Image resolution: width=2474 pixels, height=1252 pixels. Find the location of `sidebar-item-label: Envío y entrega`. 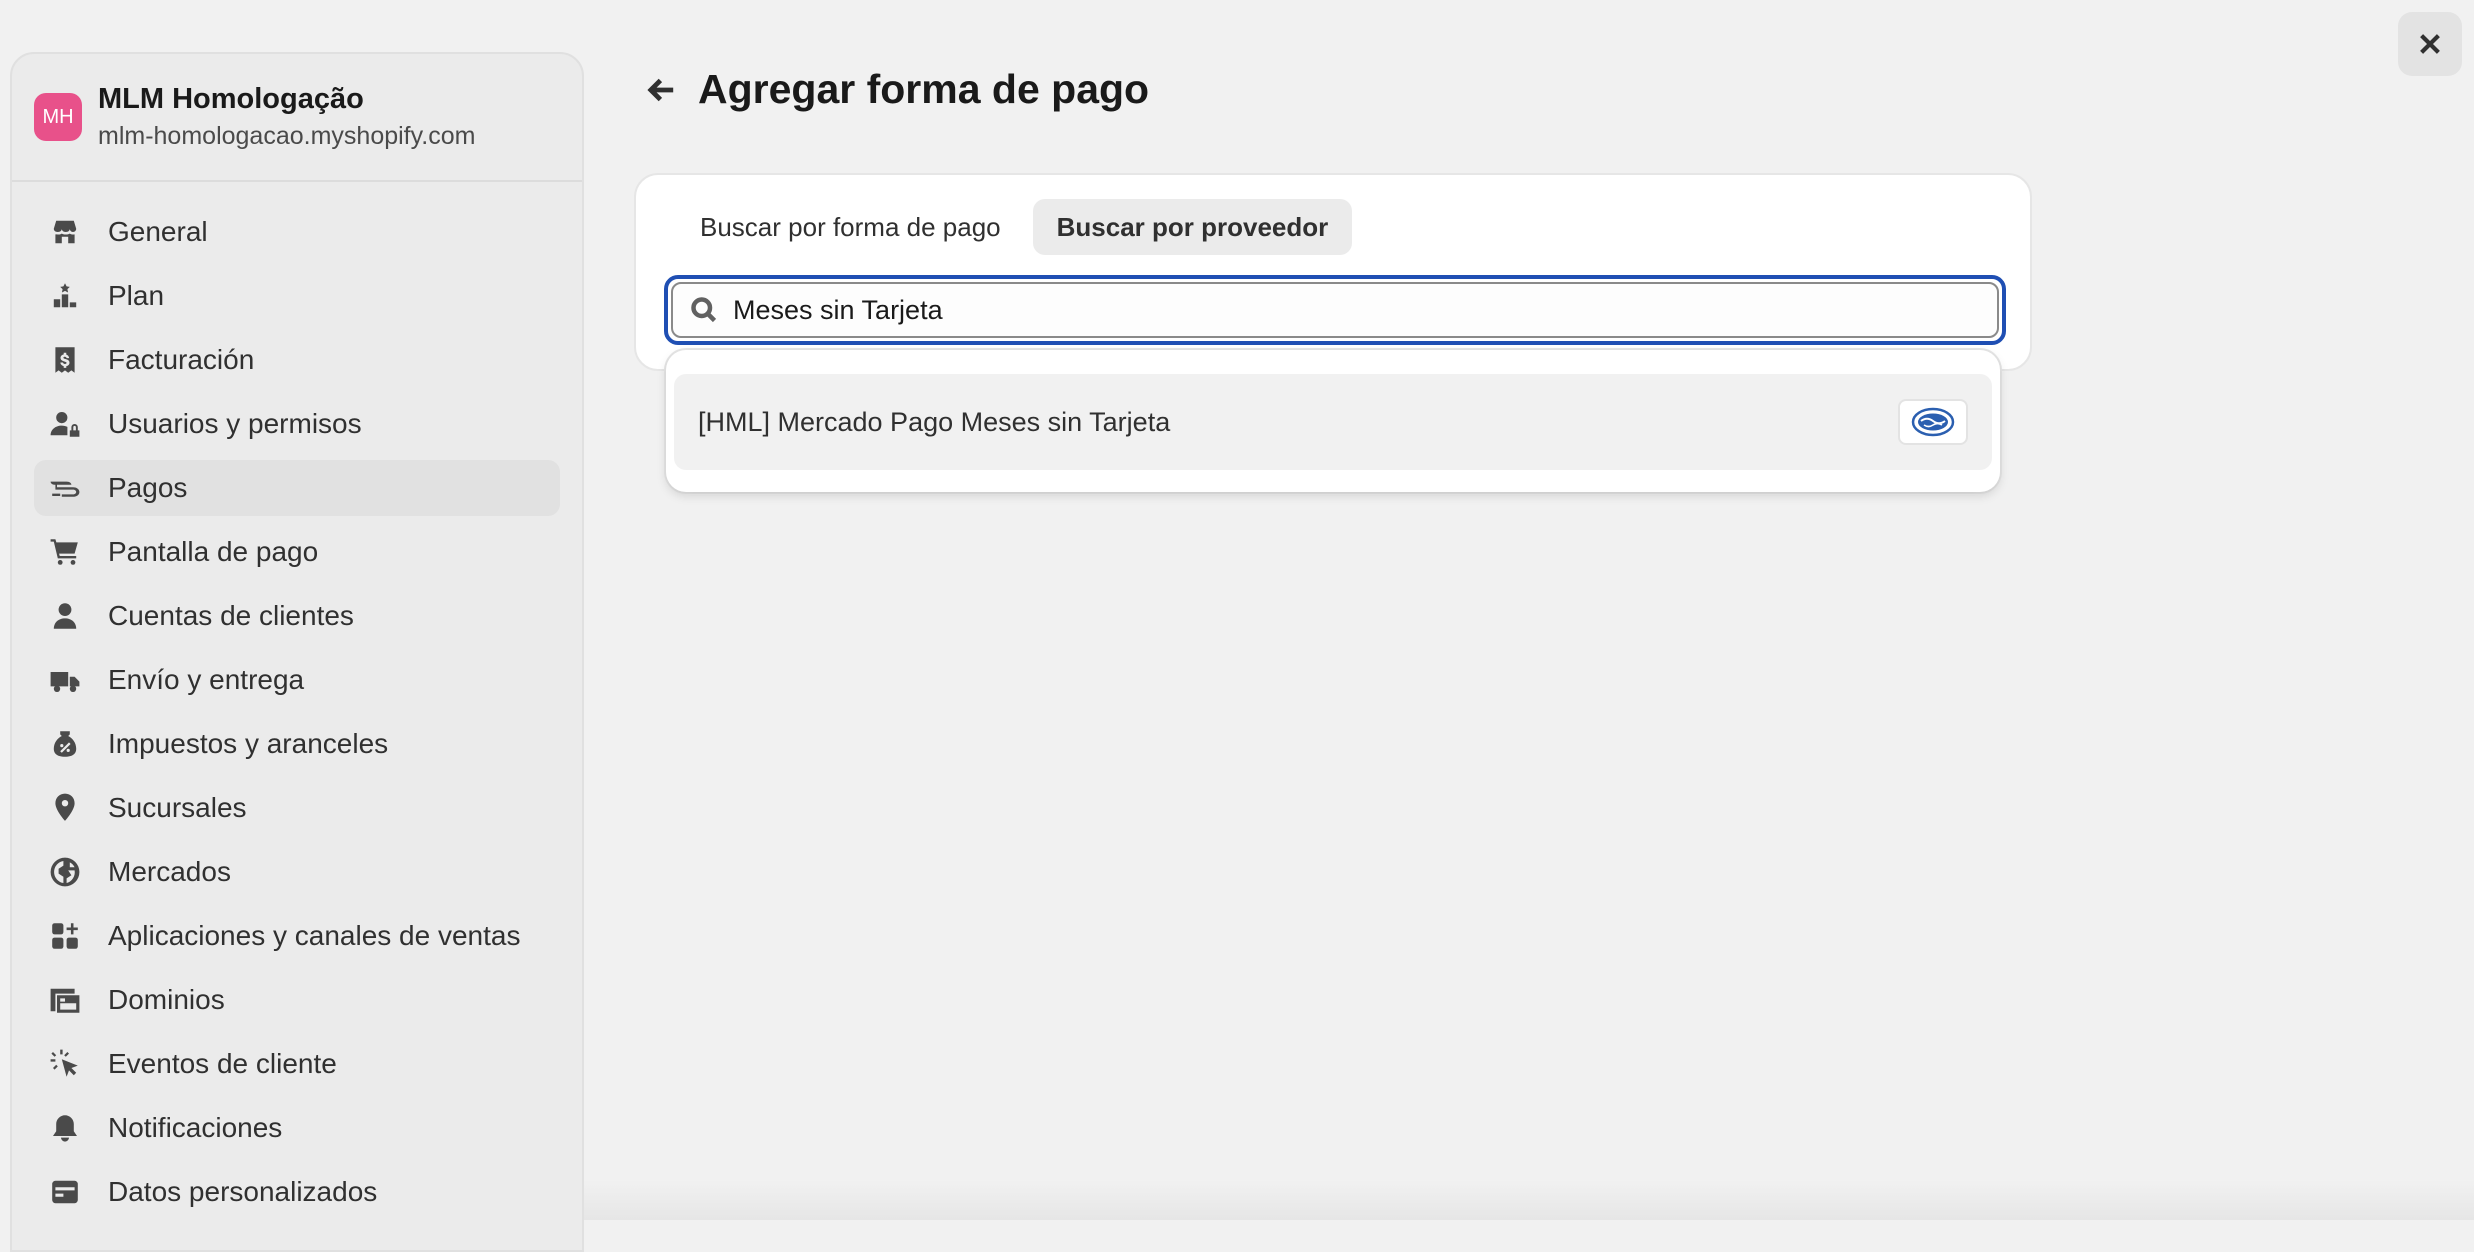

sidebar-item-label: Envío y entrega is located at coordinates (206, 679).